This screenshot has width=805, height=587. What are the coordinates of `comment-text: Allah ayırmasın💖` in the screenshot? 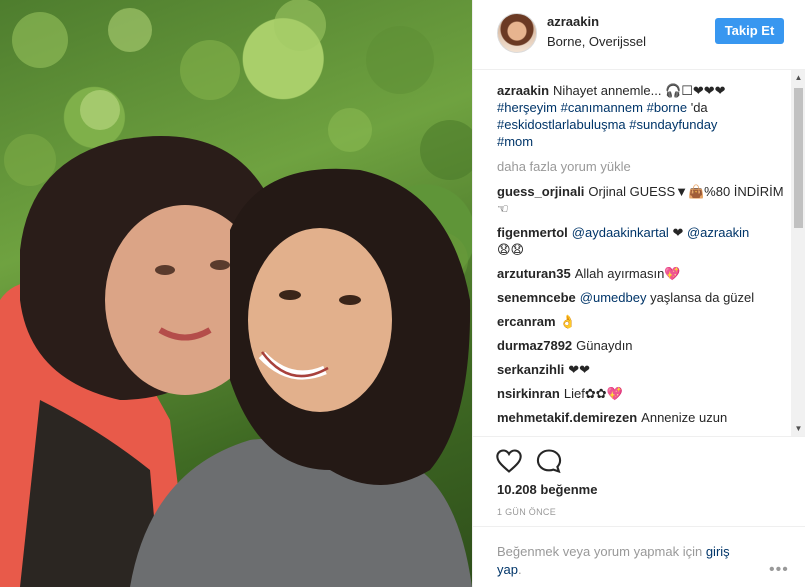 It's located at (627, 273).